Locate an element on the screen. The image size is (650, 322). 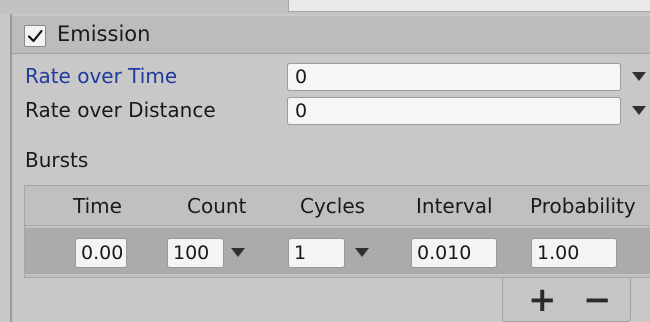
burst-interval-field: 0.010 is located at coordinates (454, 253).